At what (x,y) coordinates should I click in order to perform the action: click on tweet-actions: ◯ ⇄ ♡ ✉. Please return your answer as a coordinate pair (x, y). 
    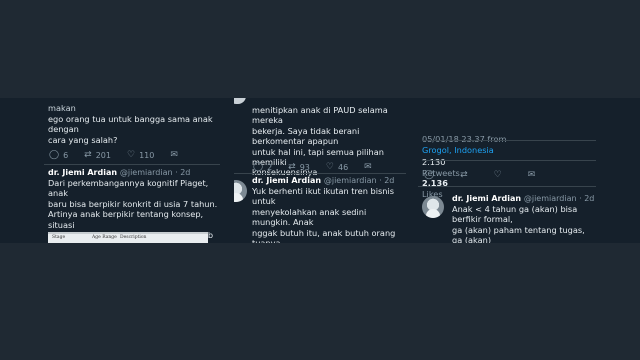
    Looking at the image, I should click on (489, 175).